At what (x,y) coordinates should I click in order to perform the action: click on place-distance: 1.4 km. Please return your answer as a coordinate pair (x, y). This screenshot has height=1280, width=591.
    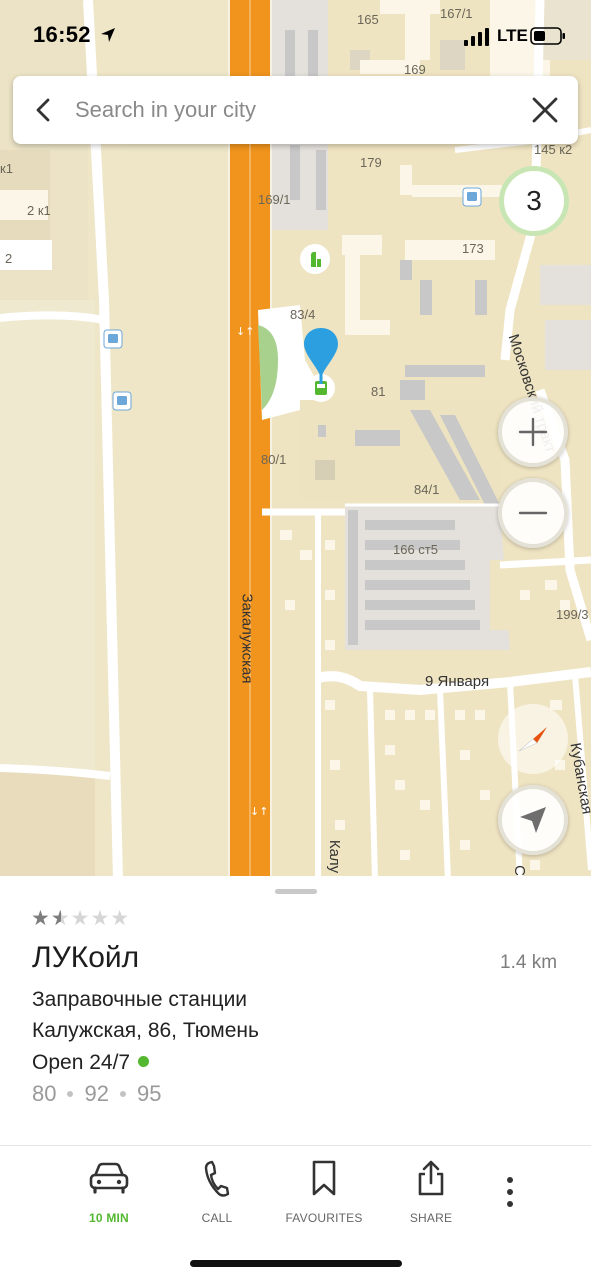
    Looking at the image, I should click on (529, 962).